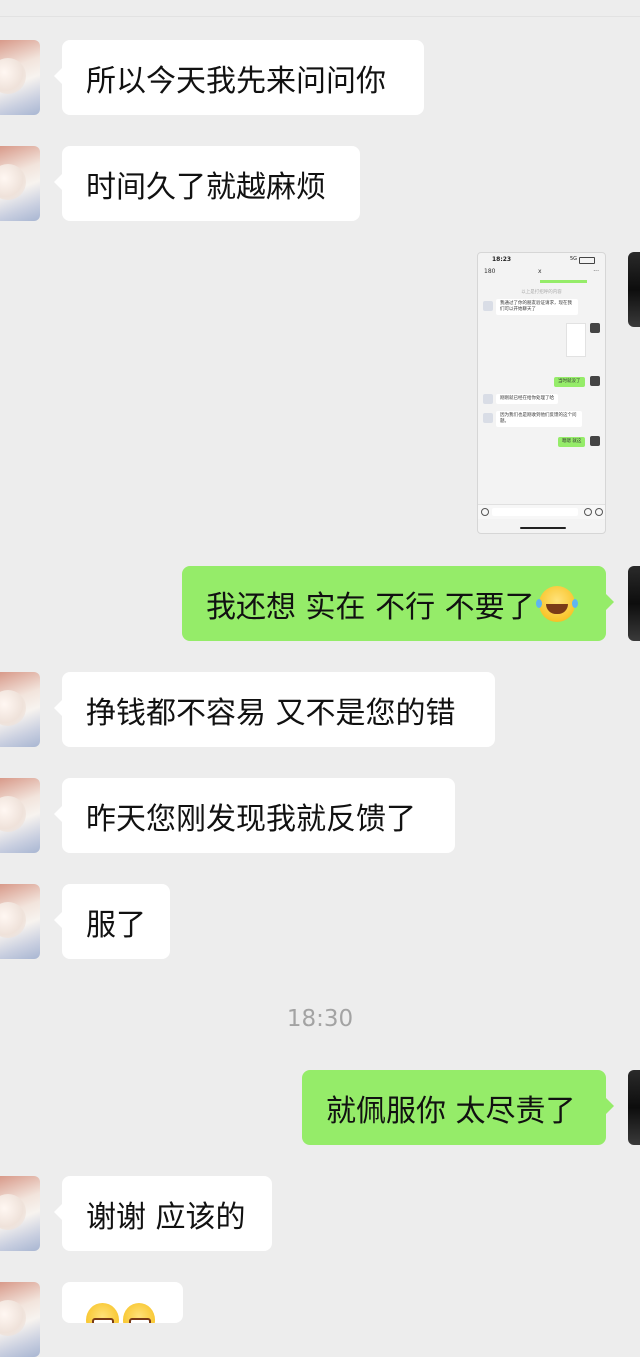 This screenshot has height=1357, width=640. I want to click on message-bubble-incoming: 昨天您刚发现我就反馈了, so click(254, 815).